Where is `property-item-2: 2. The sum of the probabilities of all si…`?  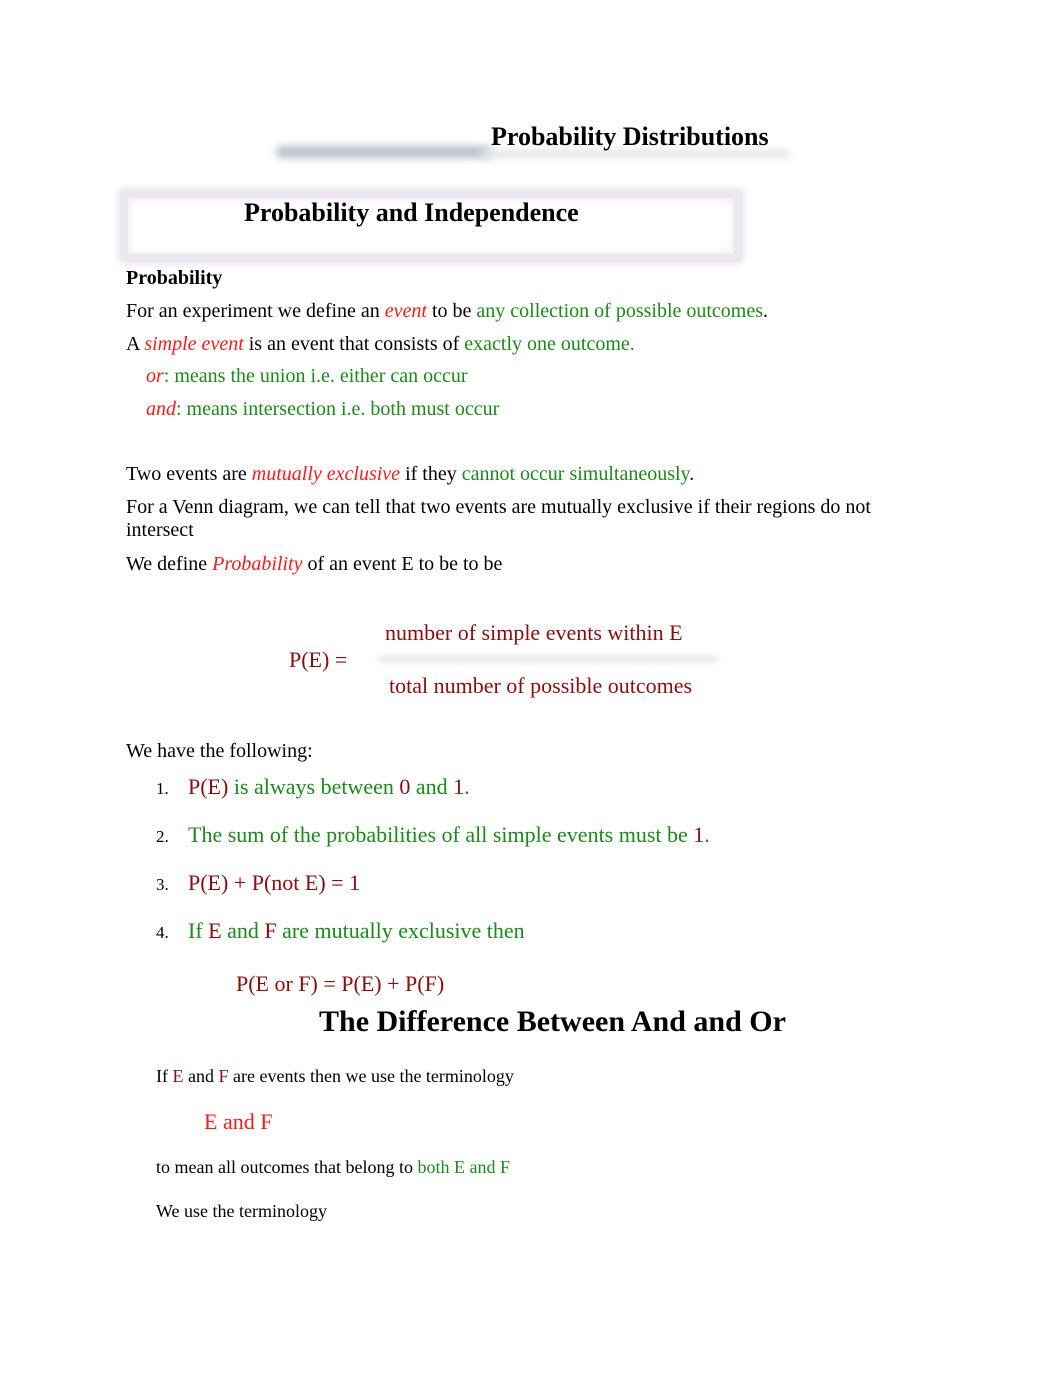 property-item-2: 2. The sum of the probabilities of all si… is located at coordinates (433, 835).